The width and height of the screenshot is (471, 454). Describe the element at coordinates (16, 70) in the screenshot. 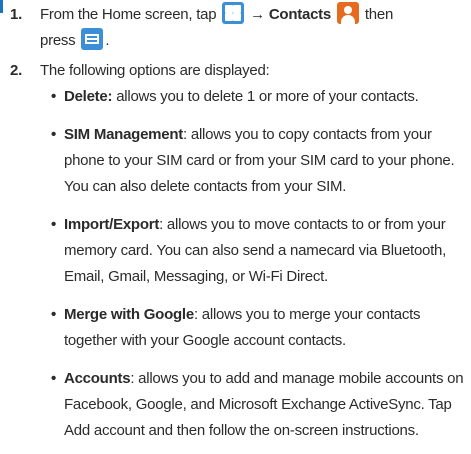

I see `step-number: 2.` at that location.